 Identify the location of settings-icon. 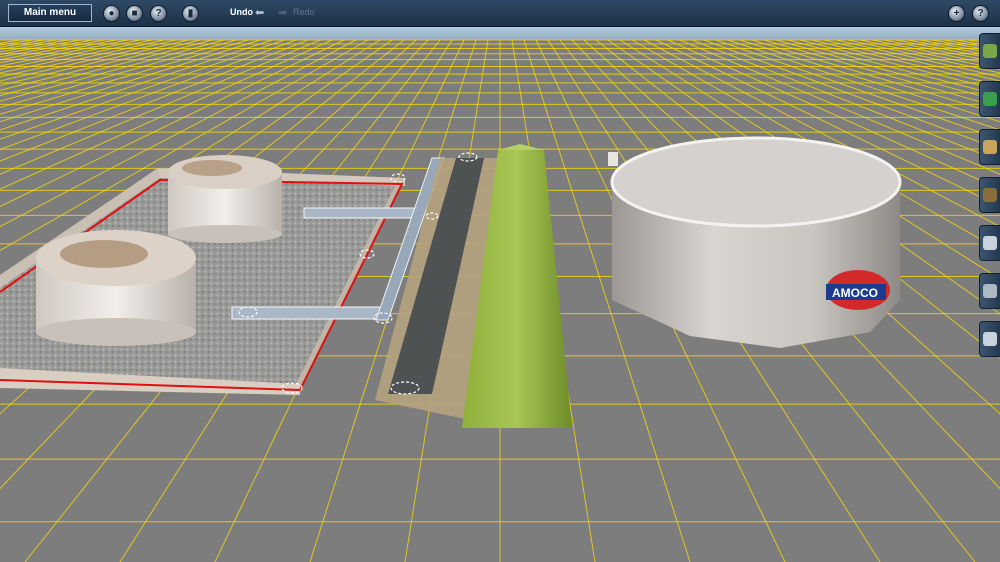
(990, 339).